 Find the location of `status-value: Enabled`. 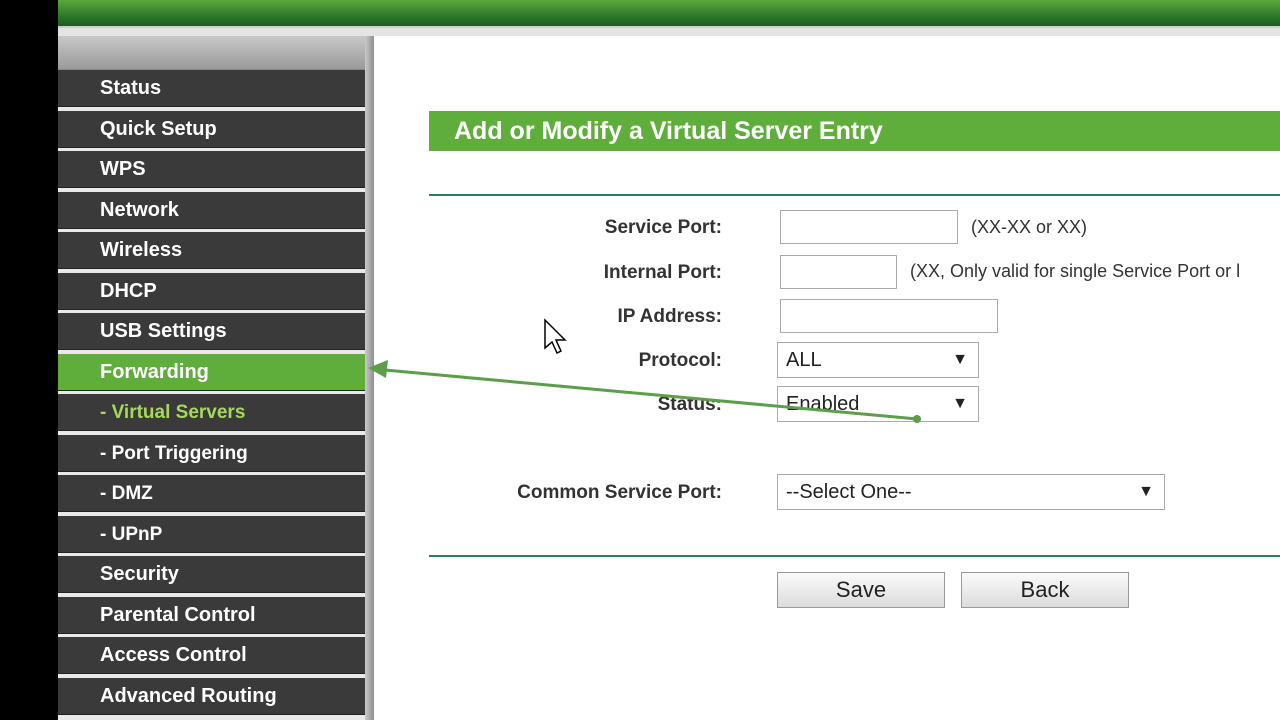

status-value: Enabled is located at coordinates (823, 404).